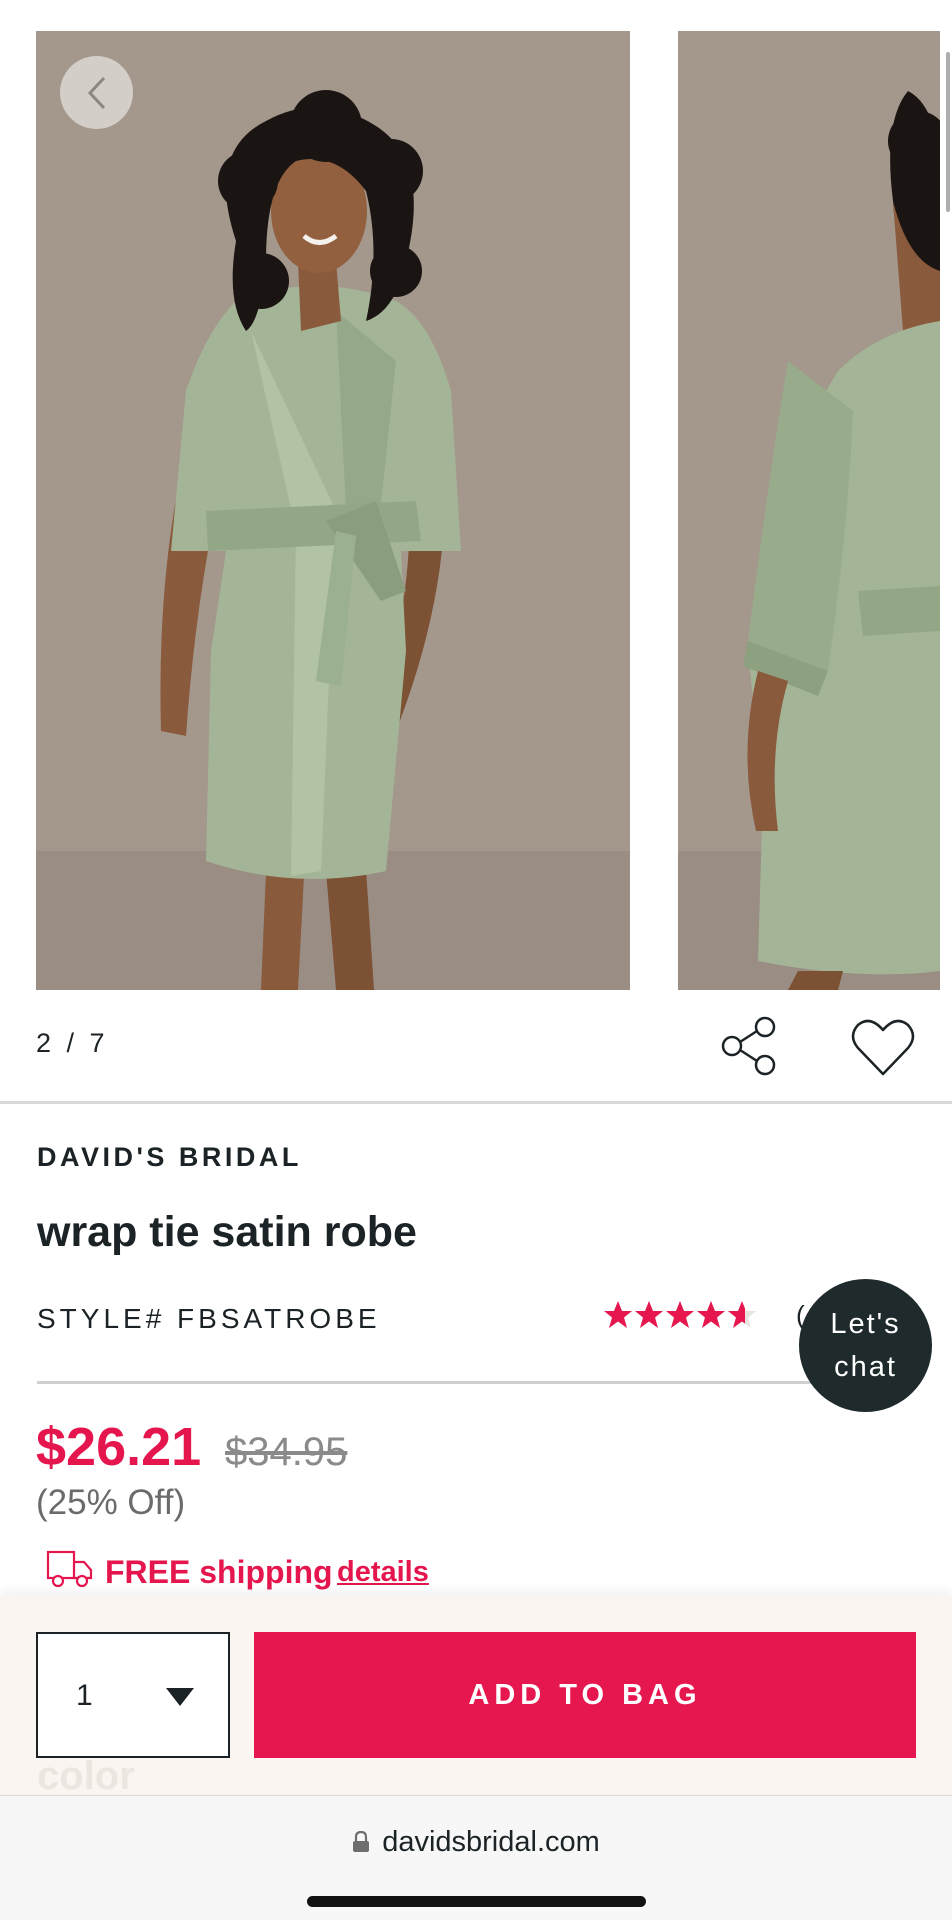 This screenshot has height=1920, width=952. Describe the element at coordinates (180, 1697) in the screenshot. I see `caret-down-icon` at that location.